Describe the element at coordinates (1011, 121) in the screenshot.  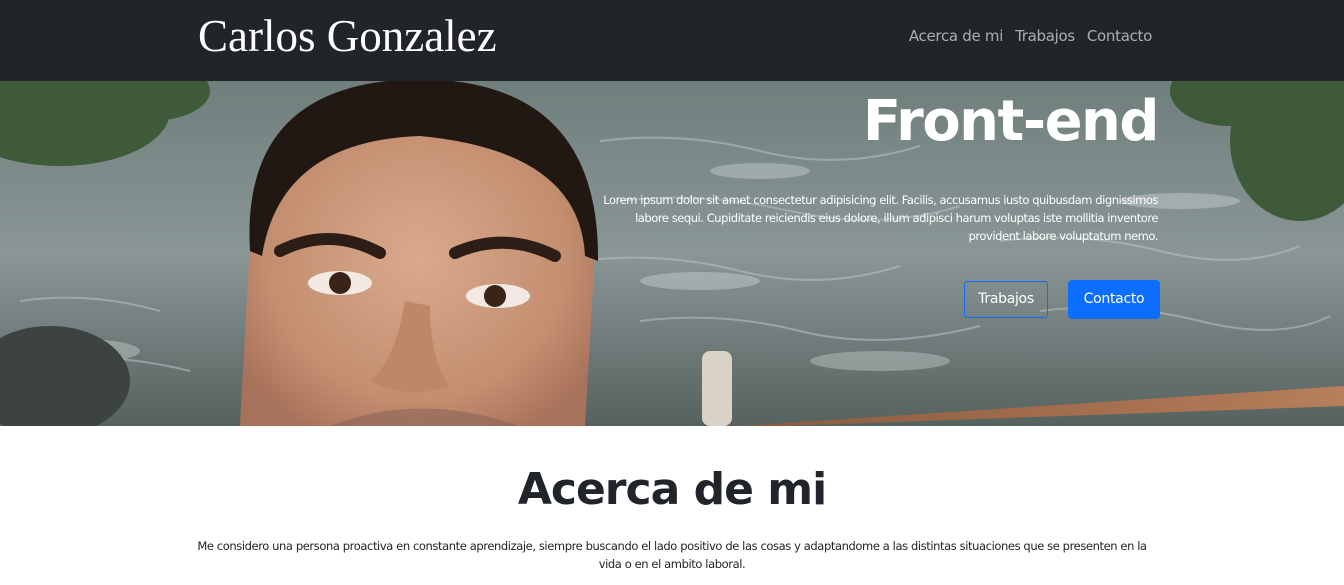
I see `hero-title: Front-end` at that location.